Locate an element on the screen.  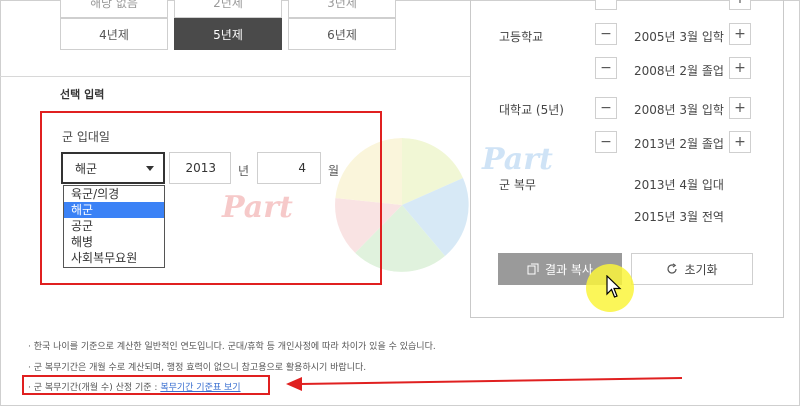
annotation-arrow is located at coordinates (484, 384).